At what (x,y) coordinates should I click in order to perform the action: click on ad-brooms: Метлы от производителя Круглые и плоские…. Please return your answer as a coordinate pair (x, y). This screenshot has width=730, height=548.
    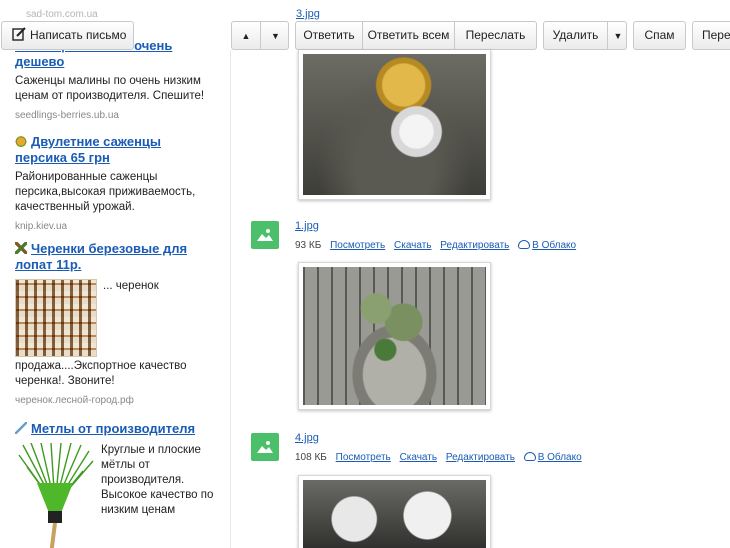
    Looking at the image, I should click on (115, 484).